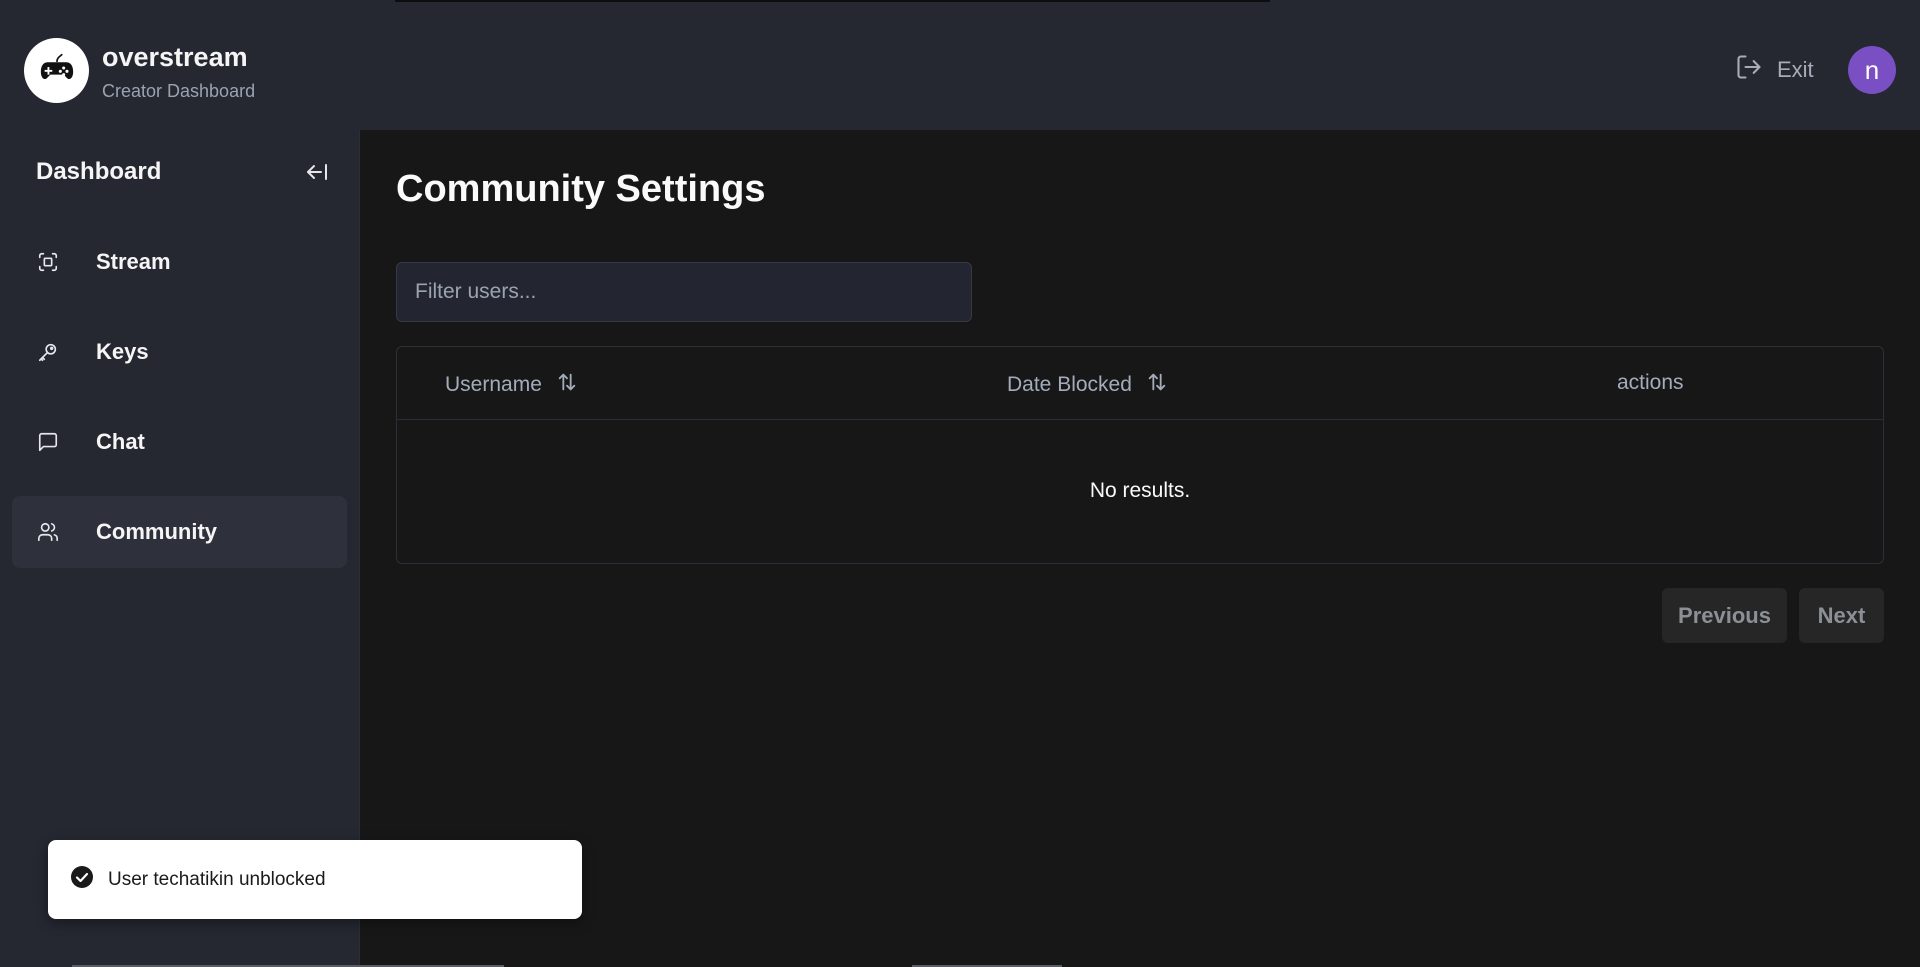 The image size is (1920, 967). Describe the element at coordinates (179, 352) in the screenshot. I see `sidebar-item-keys: Keys` at that location.